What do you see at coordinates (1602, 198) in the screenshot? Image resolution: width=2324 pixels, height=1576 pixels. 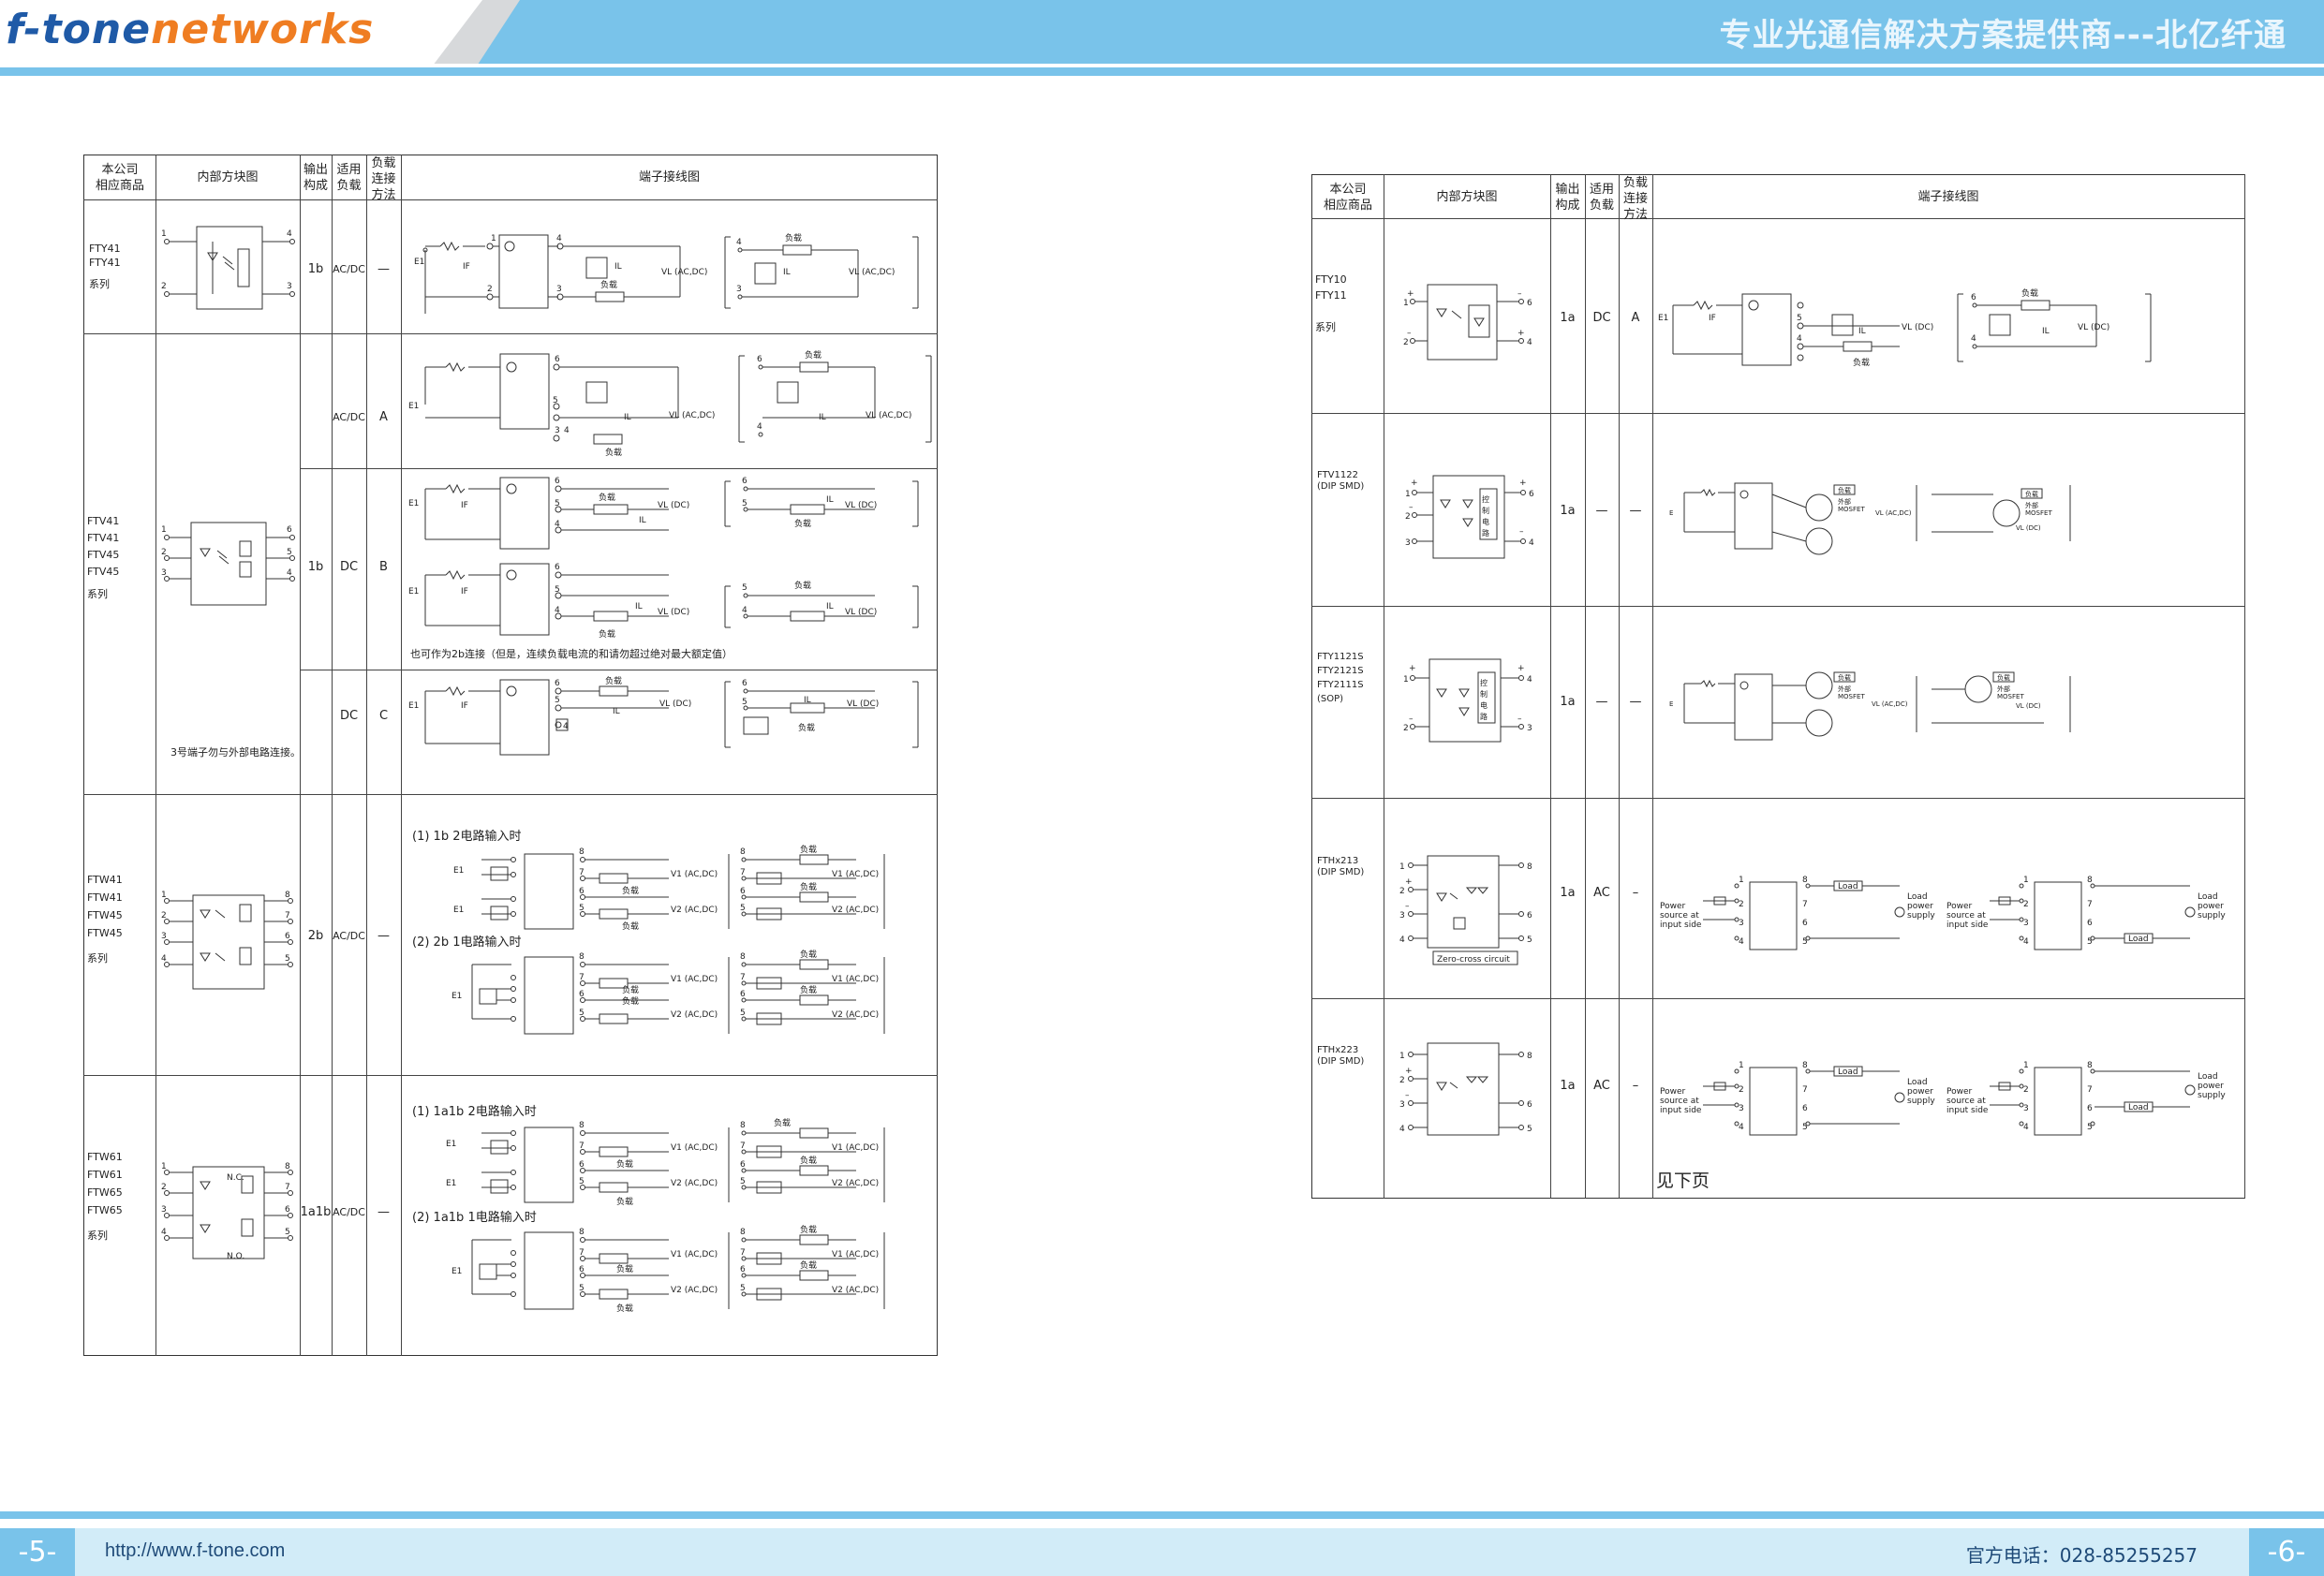 I see `r-header-load: 适用 负载` at bounding box center [1602, 198].